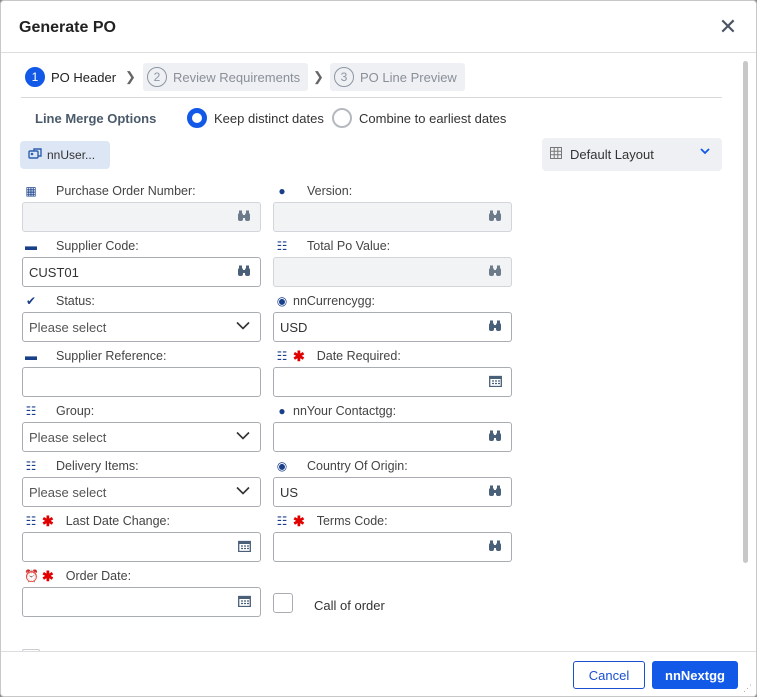 The width and height of the screenshot is (757, 697). I want to click on step-label: PO Header, so click(84, 77).